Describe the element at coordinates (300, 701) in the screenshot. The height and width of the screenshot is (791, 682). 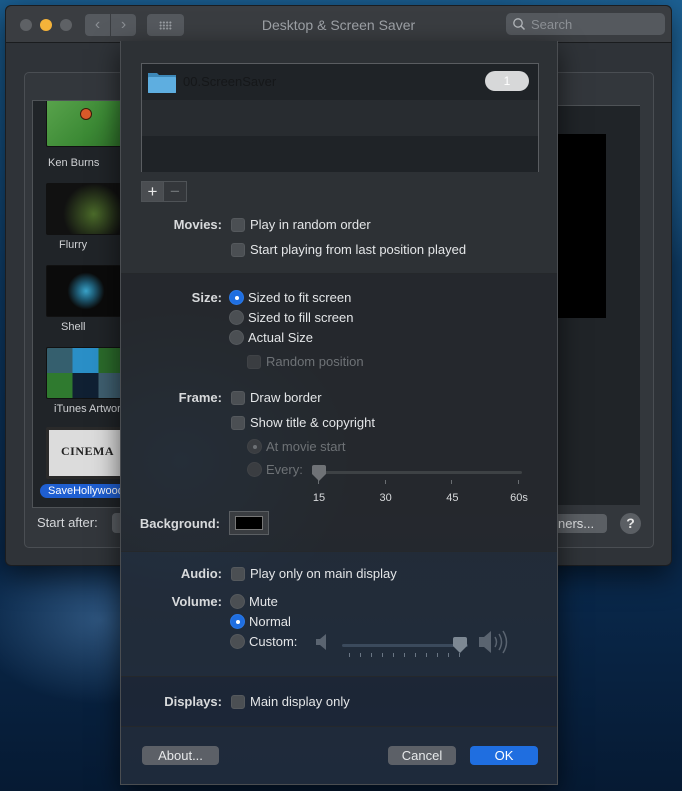
I see `option-label: Main display only` at that location.